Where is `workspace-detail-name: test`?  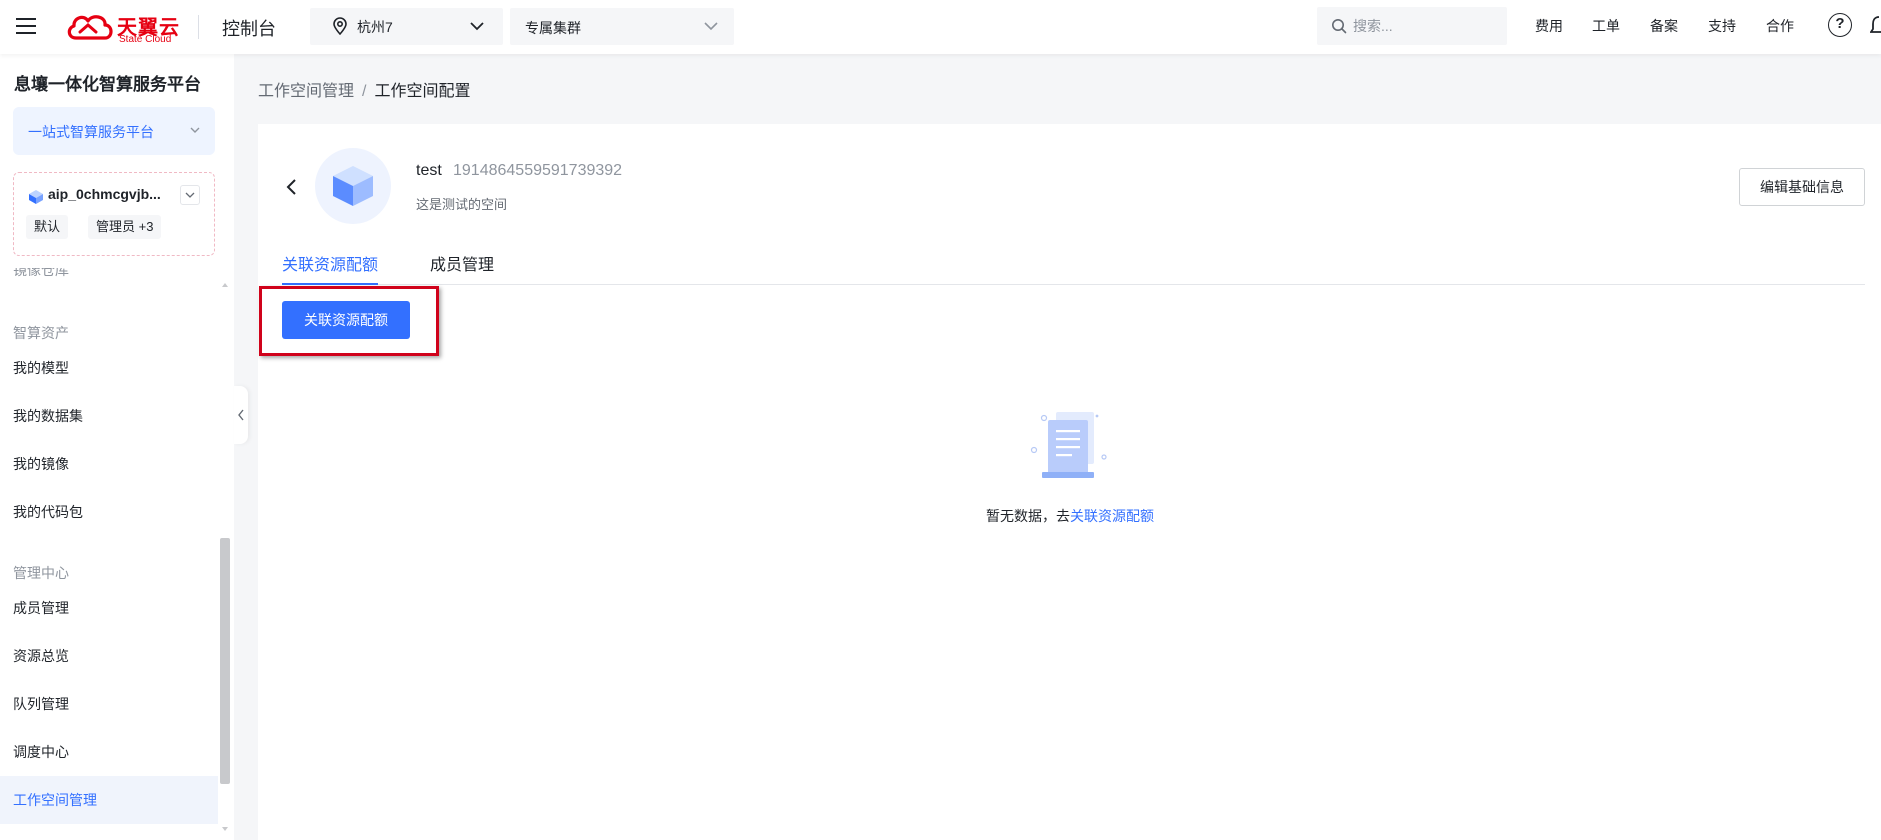
workspace-detail-name: test is located at coordinates (429, 170).